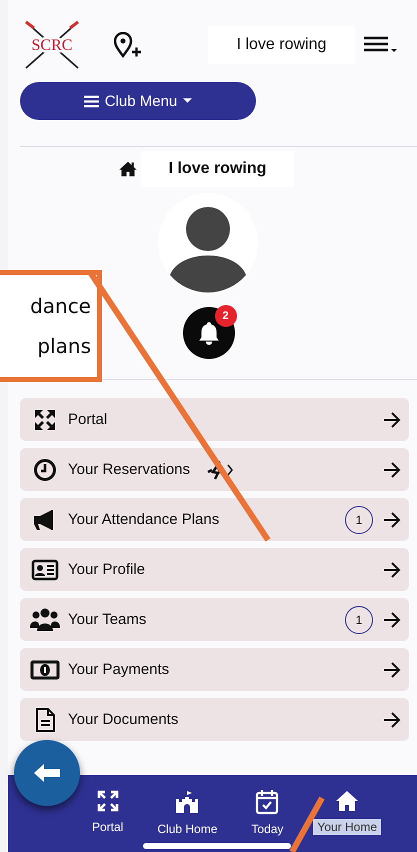 The width and height of the screenshot is (417, 852). Describe the element at coordinates (138, 101) in the screenshot. I see `club-menu-button: Club Menu` at that location.